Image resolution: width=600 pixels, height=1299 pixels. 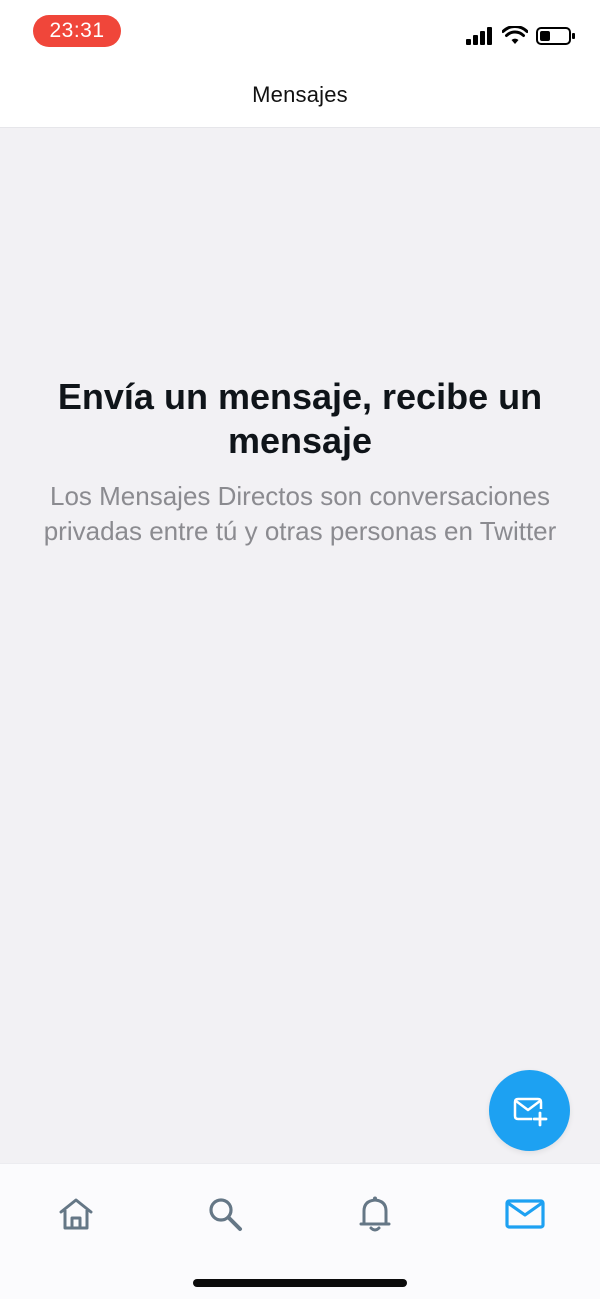 What do you see at coordinates (300, 32) in the screenshot?
I see `status-bar: 23:31` at bounding box center [300, 32].